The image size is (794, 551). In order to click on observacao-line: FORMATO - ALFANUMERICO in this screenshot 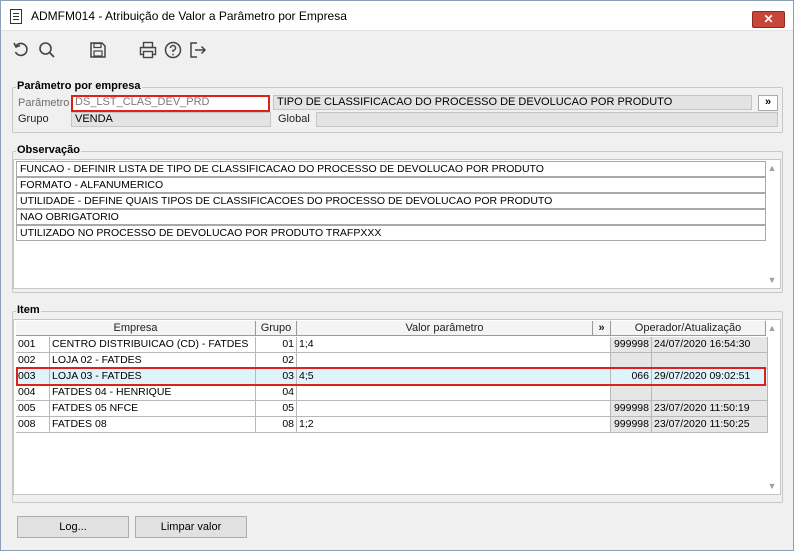, I will do `click(391, 185)`.